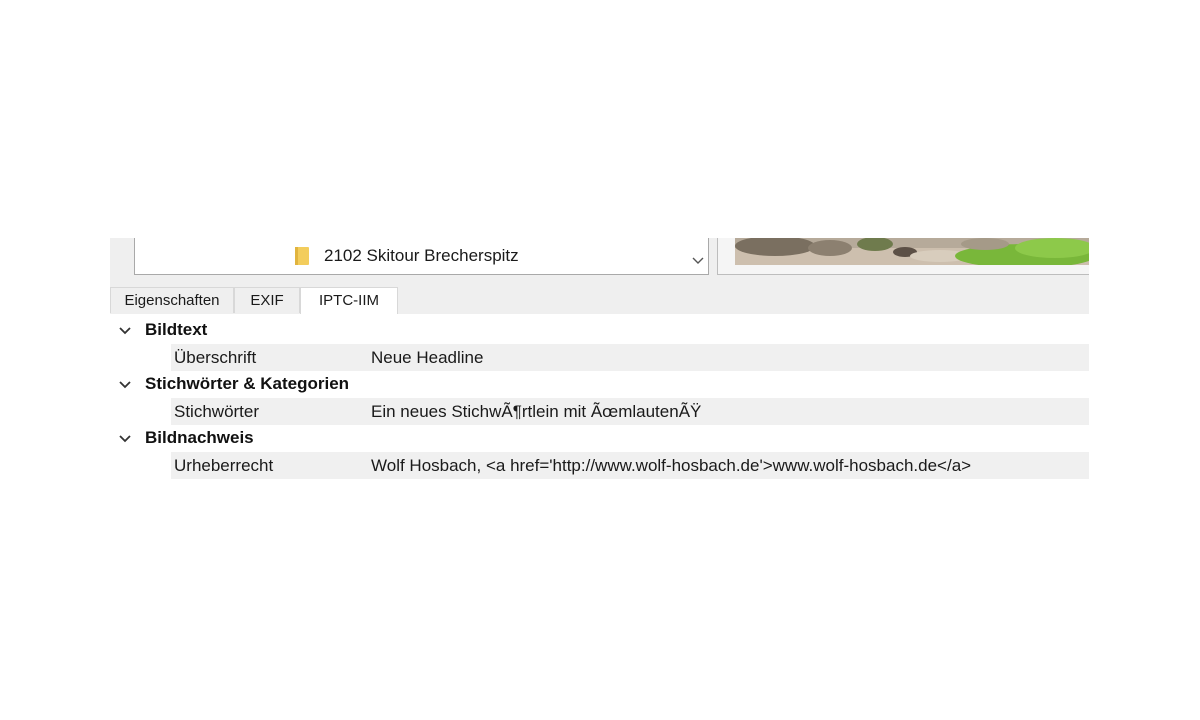 The width and height of the screenshot is (1200, 720). I want to click on photo-preview-image, so click(912, 251).